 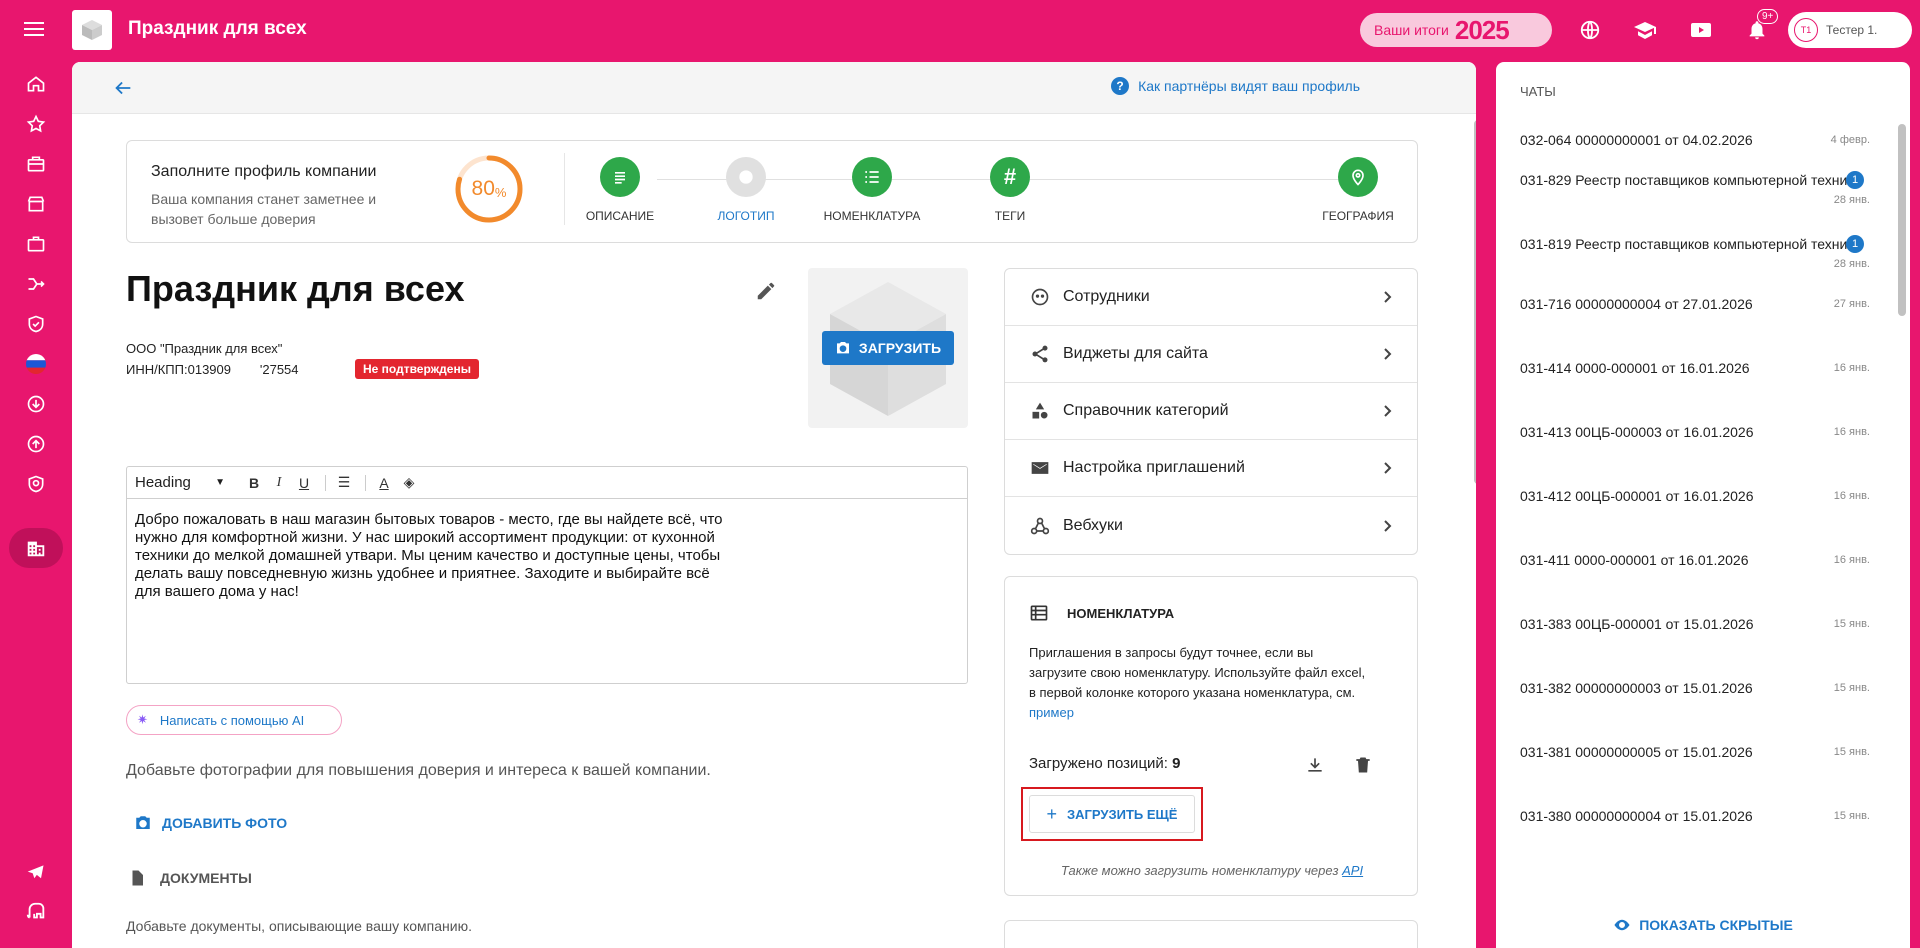 I want to click on download-icon, so click(x=1315, y=765).